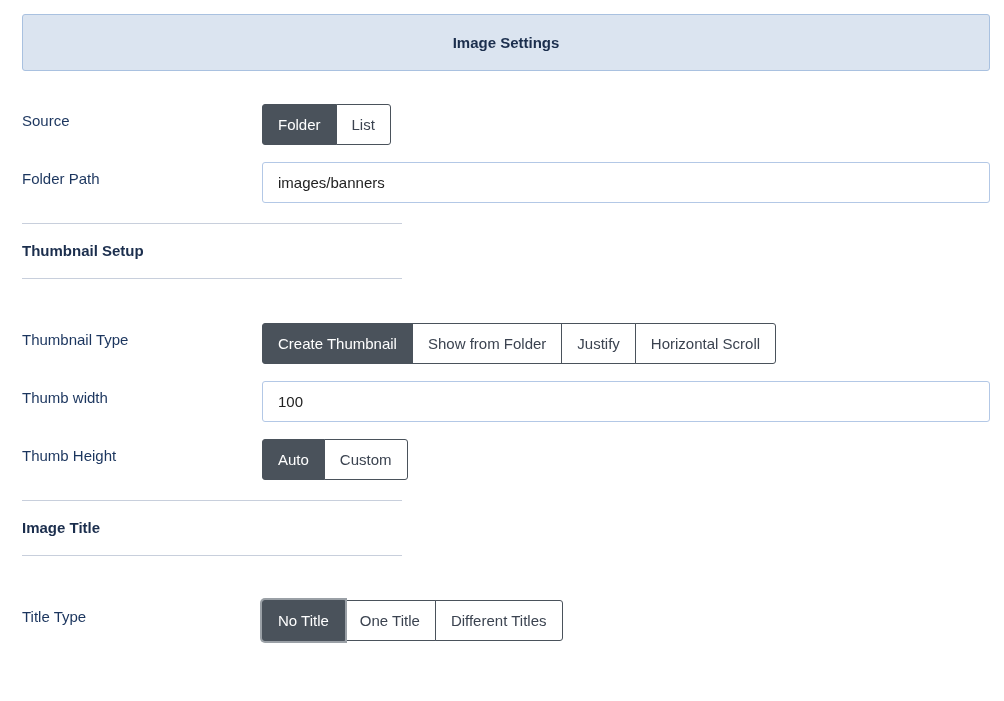 The height and width of the screenshot is (701, 1004). What do you see at coordinates (65, 397) in the screenshot?
I see `field-label: Thumb width` at bounding box center [65, 397].